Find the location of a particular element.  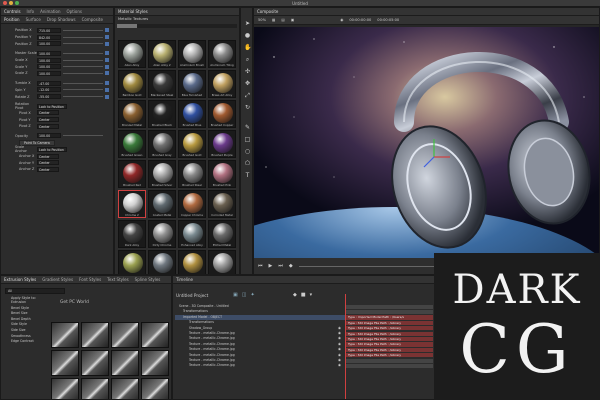

material-swatch: Aluminium Brush is located at coordinates (192, 54).